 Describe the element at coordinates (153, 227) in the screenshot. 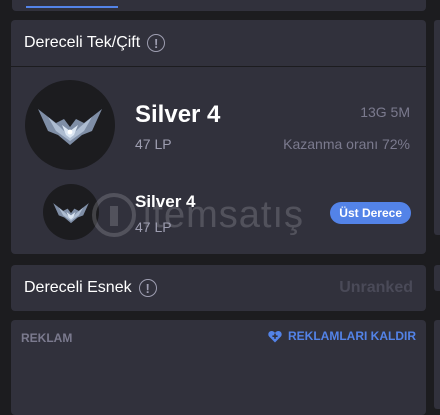

I see `peak-lp: 47 LP` at that location.